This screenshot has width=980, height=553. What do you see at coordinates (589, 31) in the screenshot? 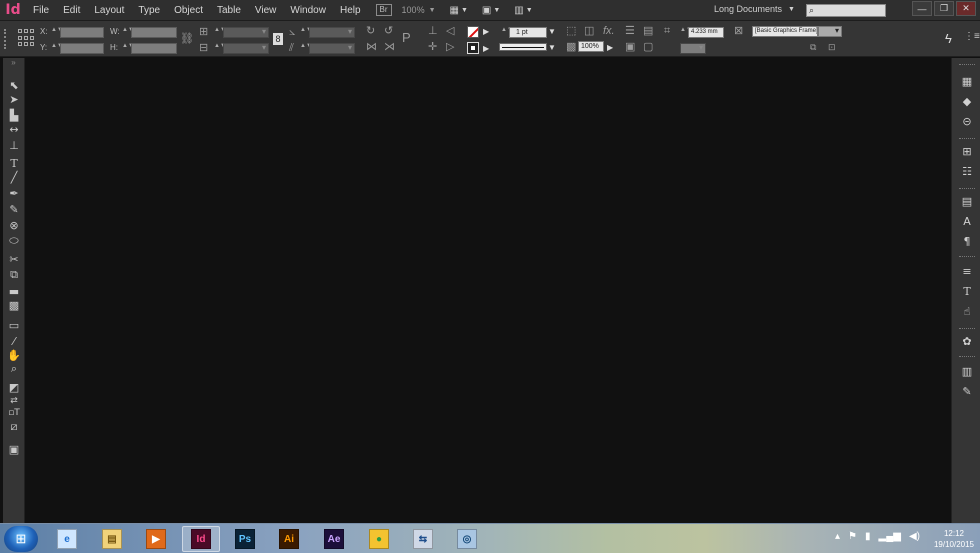
I see `drop-shadow-icon: ◫` at bounding box center [589, 31].